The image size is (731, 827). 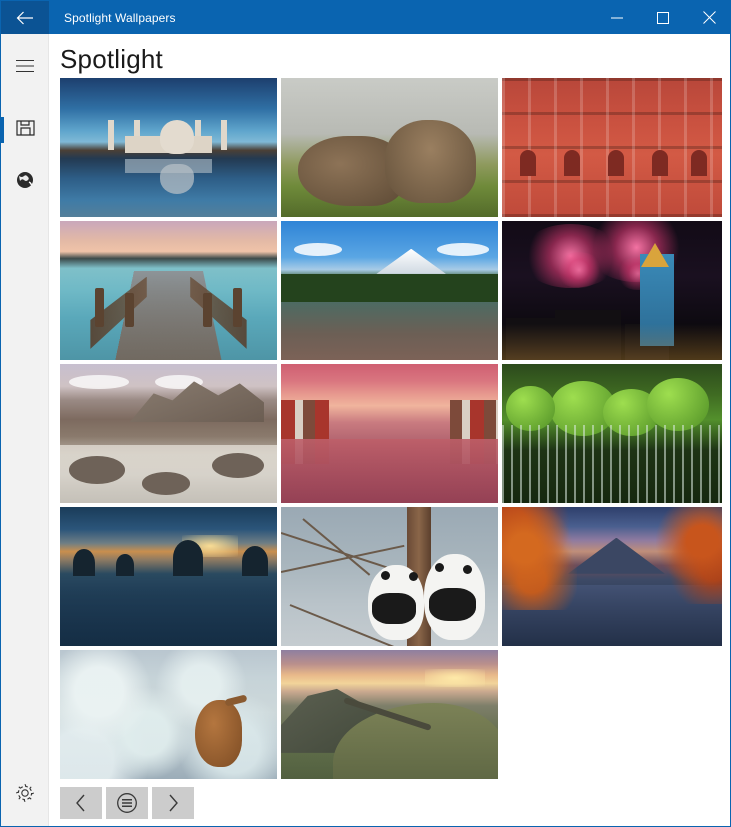 I want to click on sidebar-item-saved-wallpapers, so click(x=25, y=130).